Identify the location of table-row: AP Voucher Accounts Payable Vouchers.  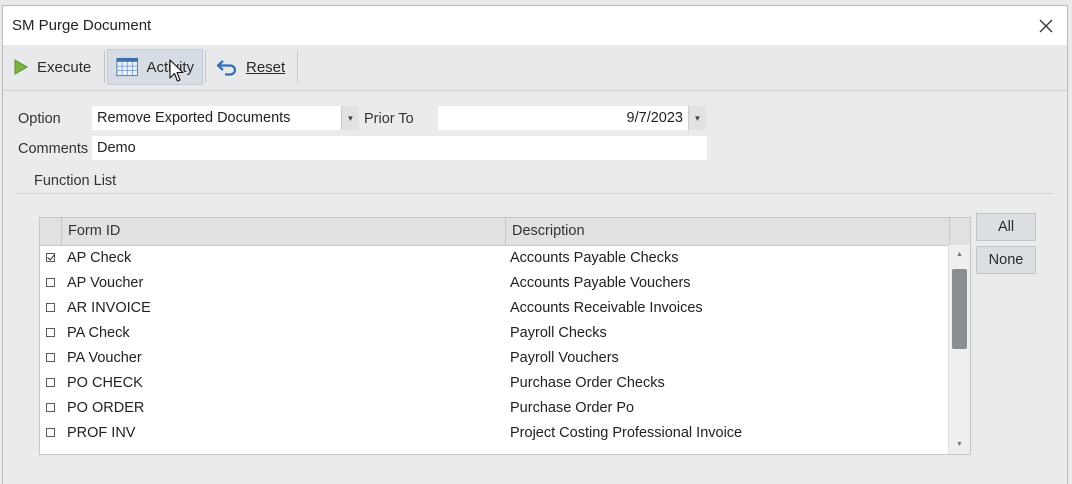
(494, 283).